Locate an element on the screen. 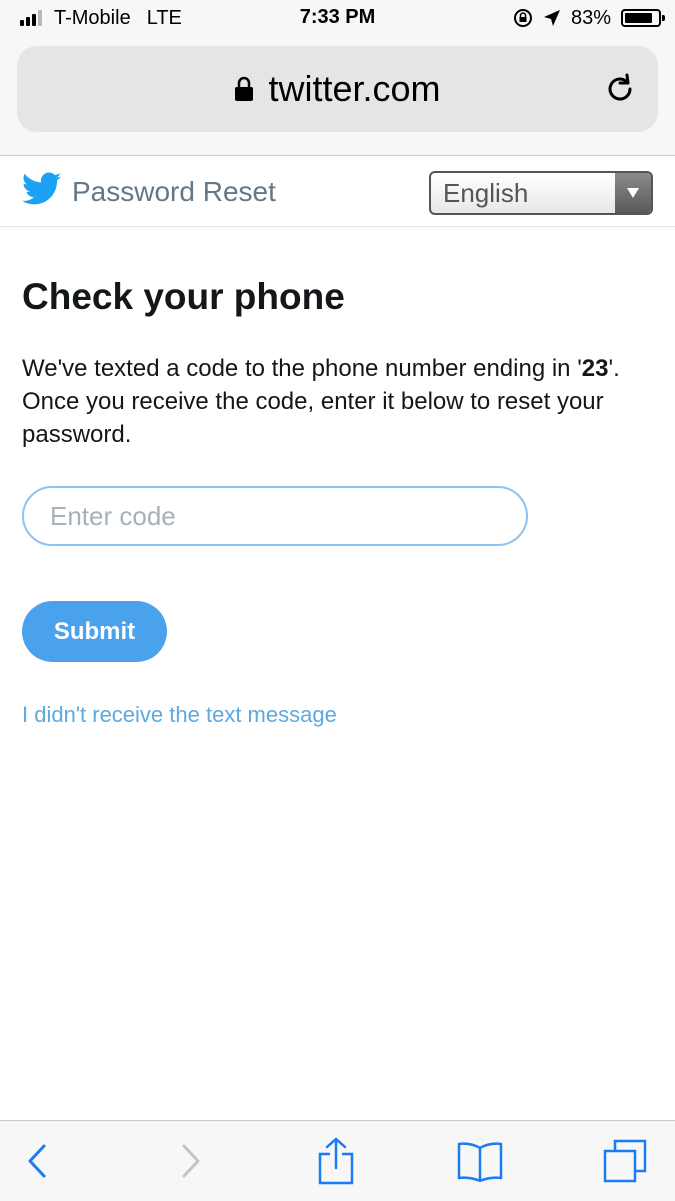 Image resolution: width=675 pixels, height=1201 pixels. resend-link: I didn't receive the text message is located at coordinates (179, 715).